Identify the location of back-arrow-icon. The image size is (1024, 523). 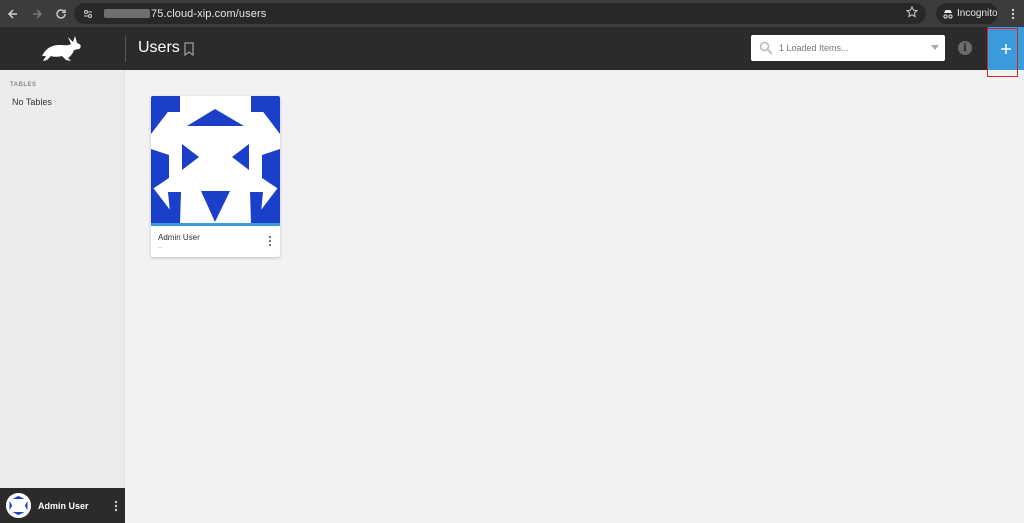
(12, 13).